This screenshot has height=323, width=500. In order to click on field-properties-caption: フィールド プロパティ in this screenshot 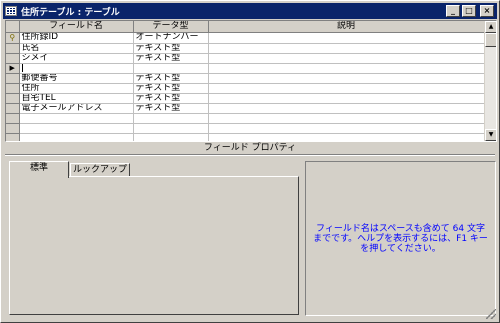, I will do `click(250, 148)`.